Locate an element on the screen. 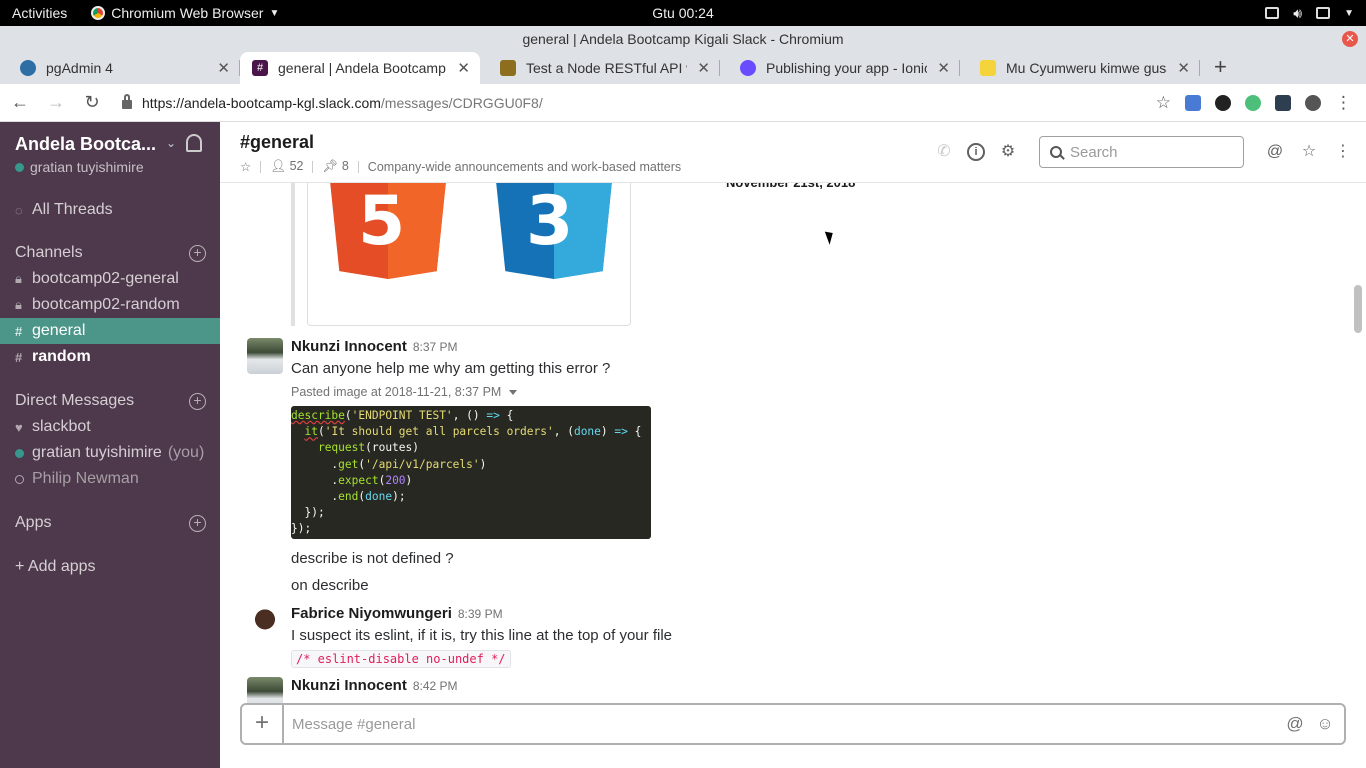 The width and height of the screenshot is (1366, 768). emoji-icon: ☺ is located at coordinates (1325, 724).